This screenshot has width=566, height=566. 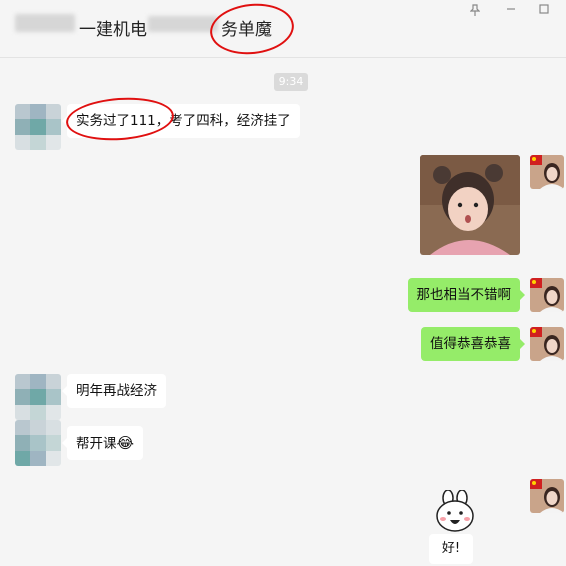 What do you see at coordinates (475, 11) in the screenshot?
I see `pin-icon` at bounding box center [475, 11].